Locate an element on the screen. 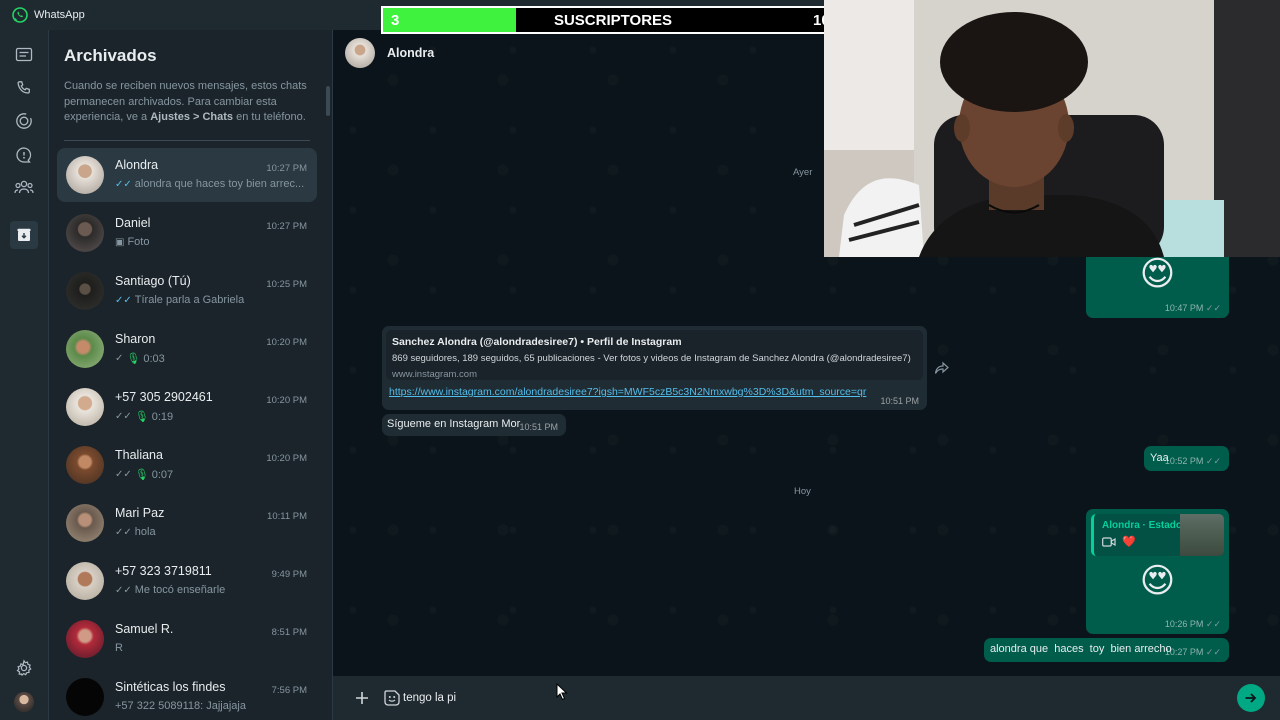  send-icon is located at coordinates (1251, 698).